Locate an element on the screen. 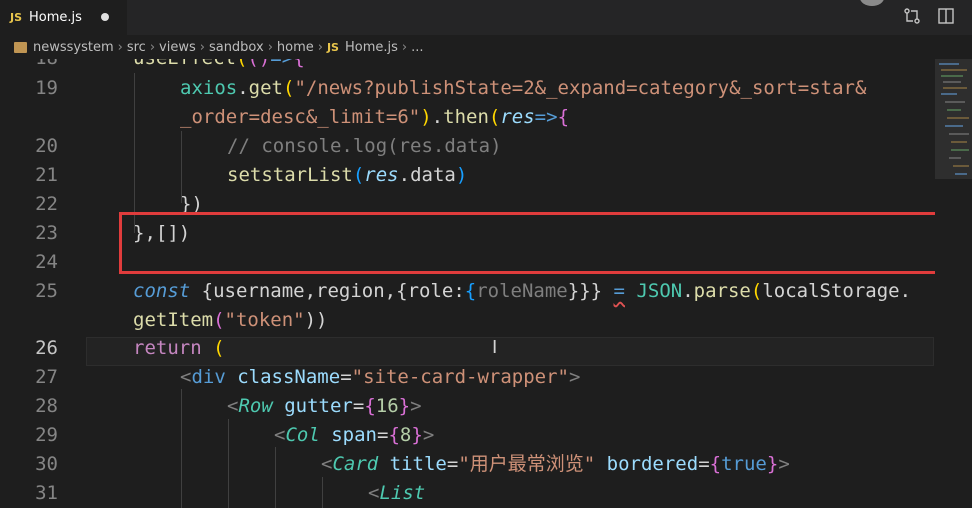 The width and height of the screenshot is (972, 508). line-number: 27 is located at coordinates (46, 377).